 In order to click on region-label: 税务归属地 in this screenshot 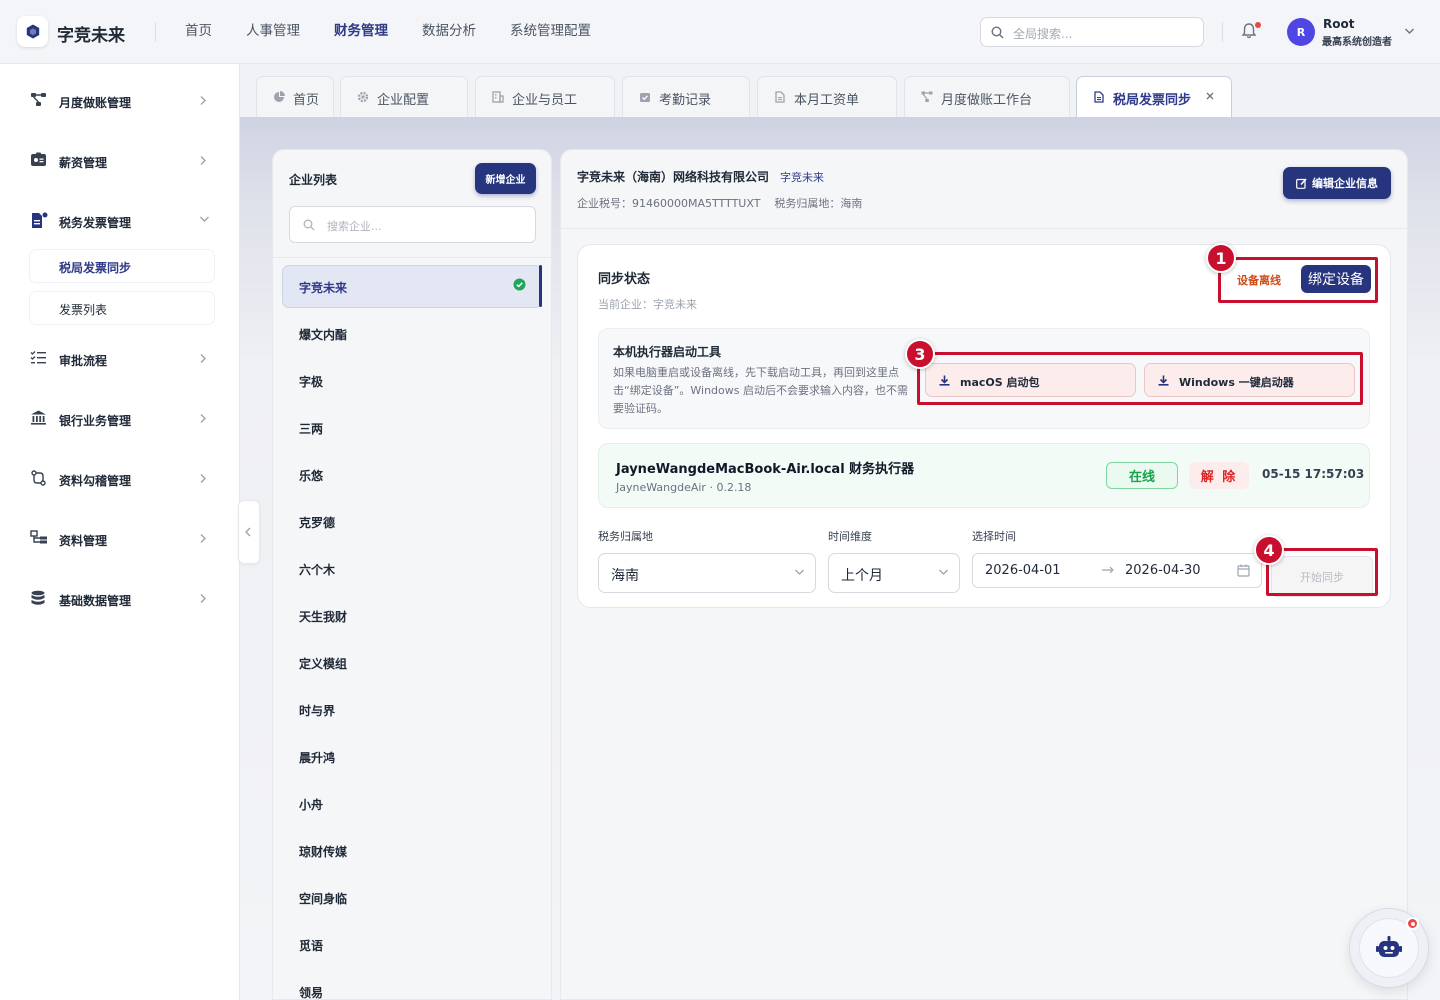, I will do `click(625, 536)`.